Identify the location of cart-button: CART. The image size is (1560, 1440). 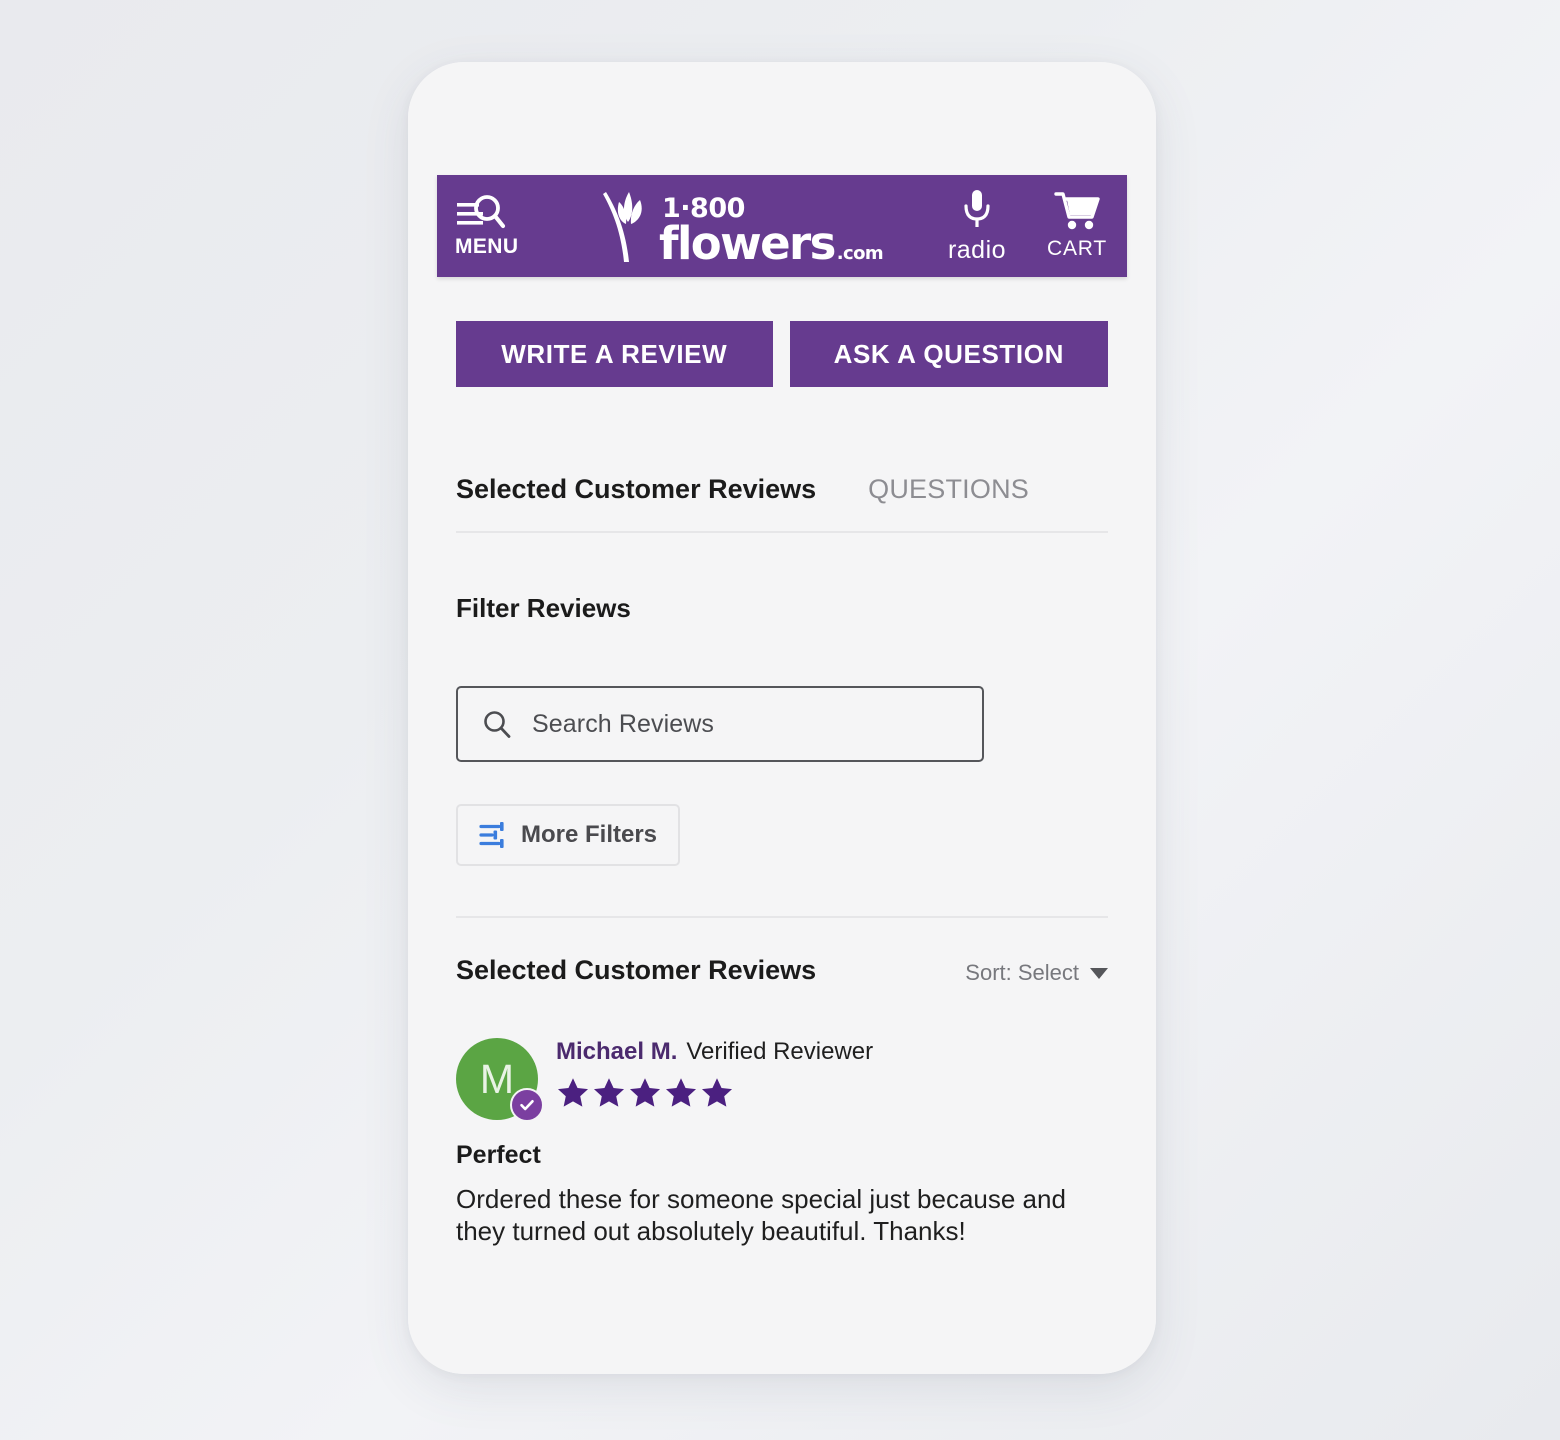
(1077, 226).